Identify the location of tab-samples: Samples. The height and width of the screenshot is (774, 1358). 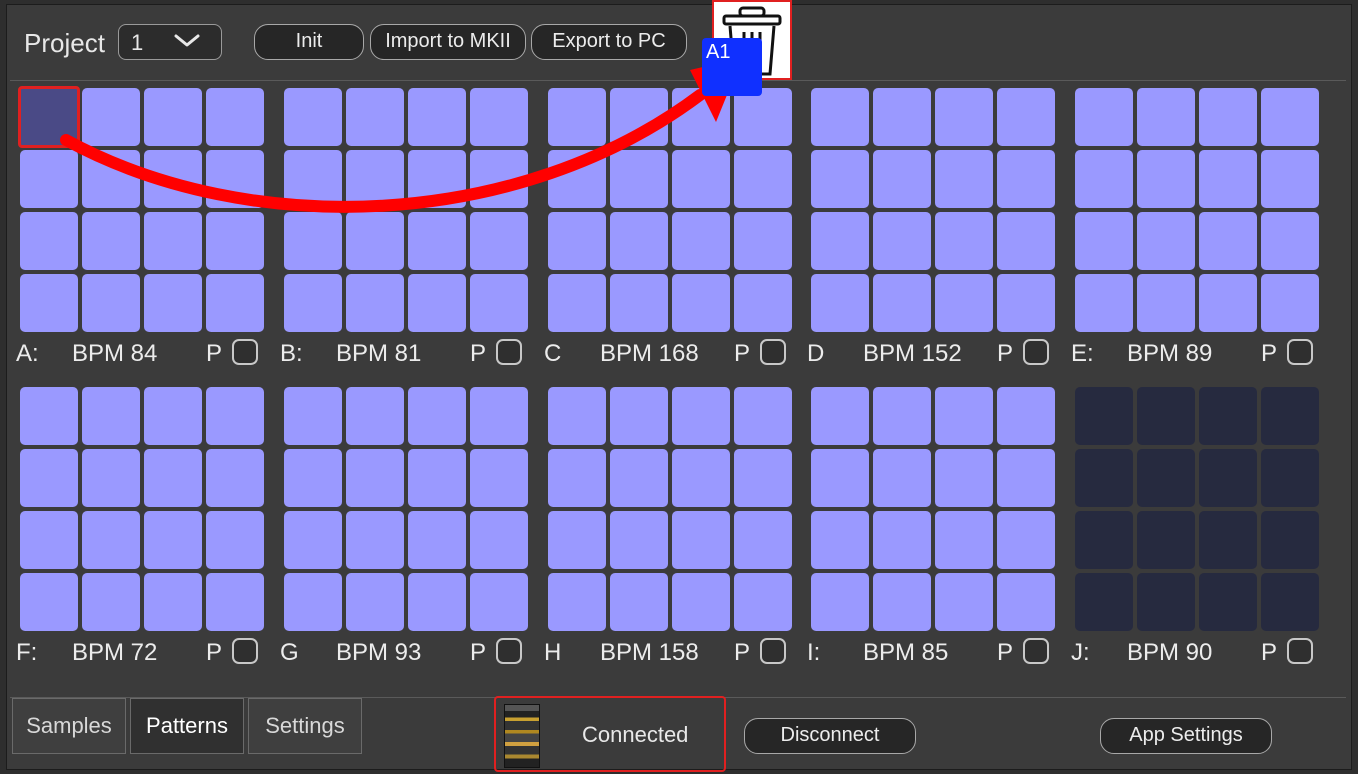
(69, 726).